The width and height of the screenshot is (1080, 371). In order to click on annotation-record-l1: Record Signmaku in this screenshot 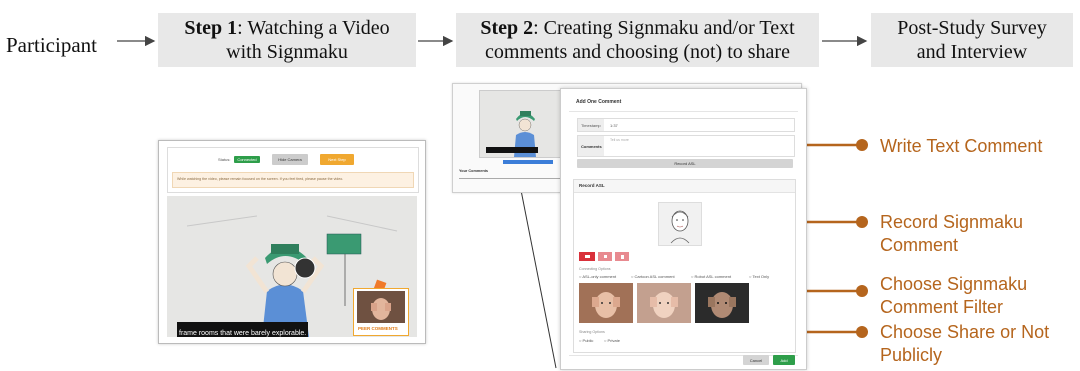, I will do `click(952, 222)`.